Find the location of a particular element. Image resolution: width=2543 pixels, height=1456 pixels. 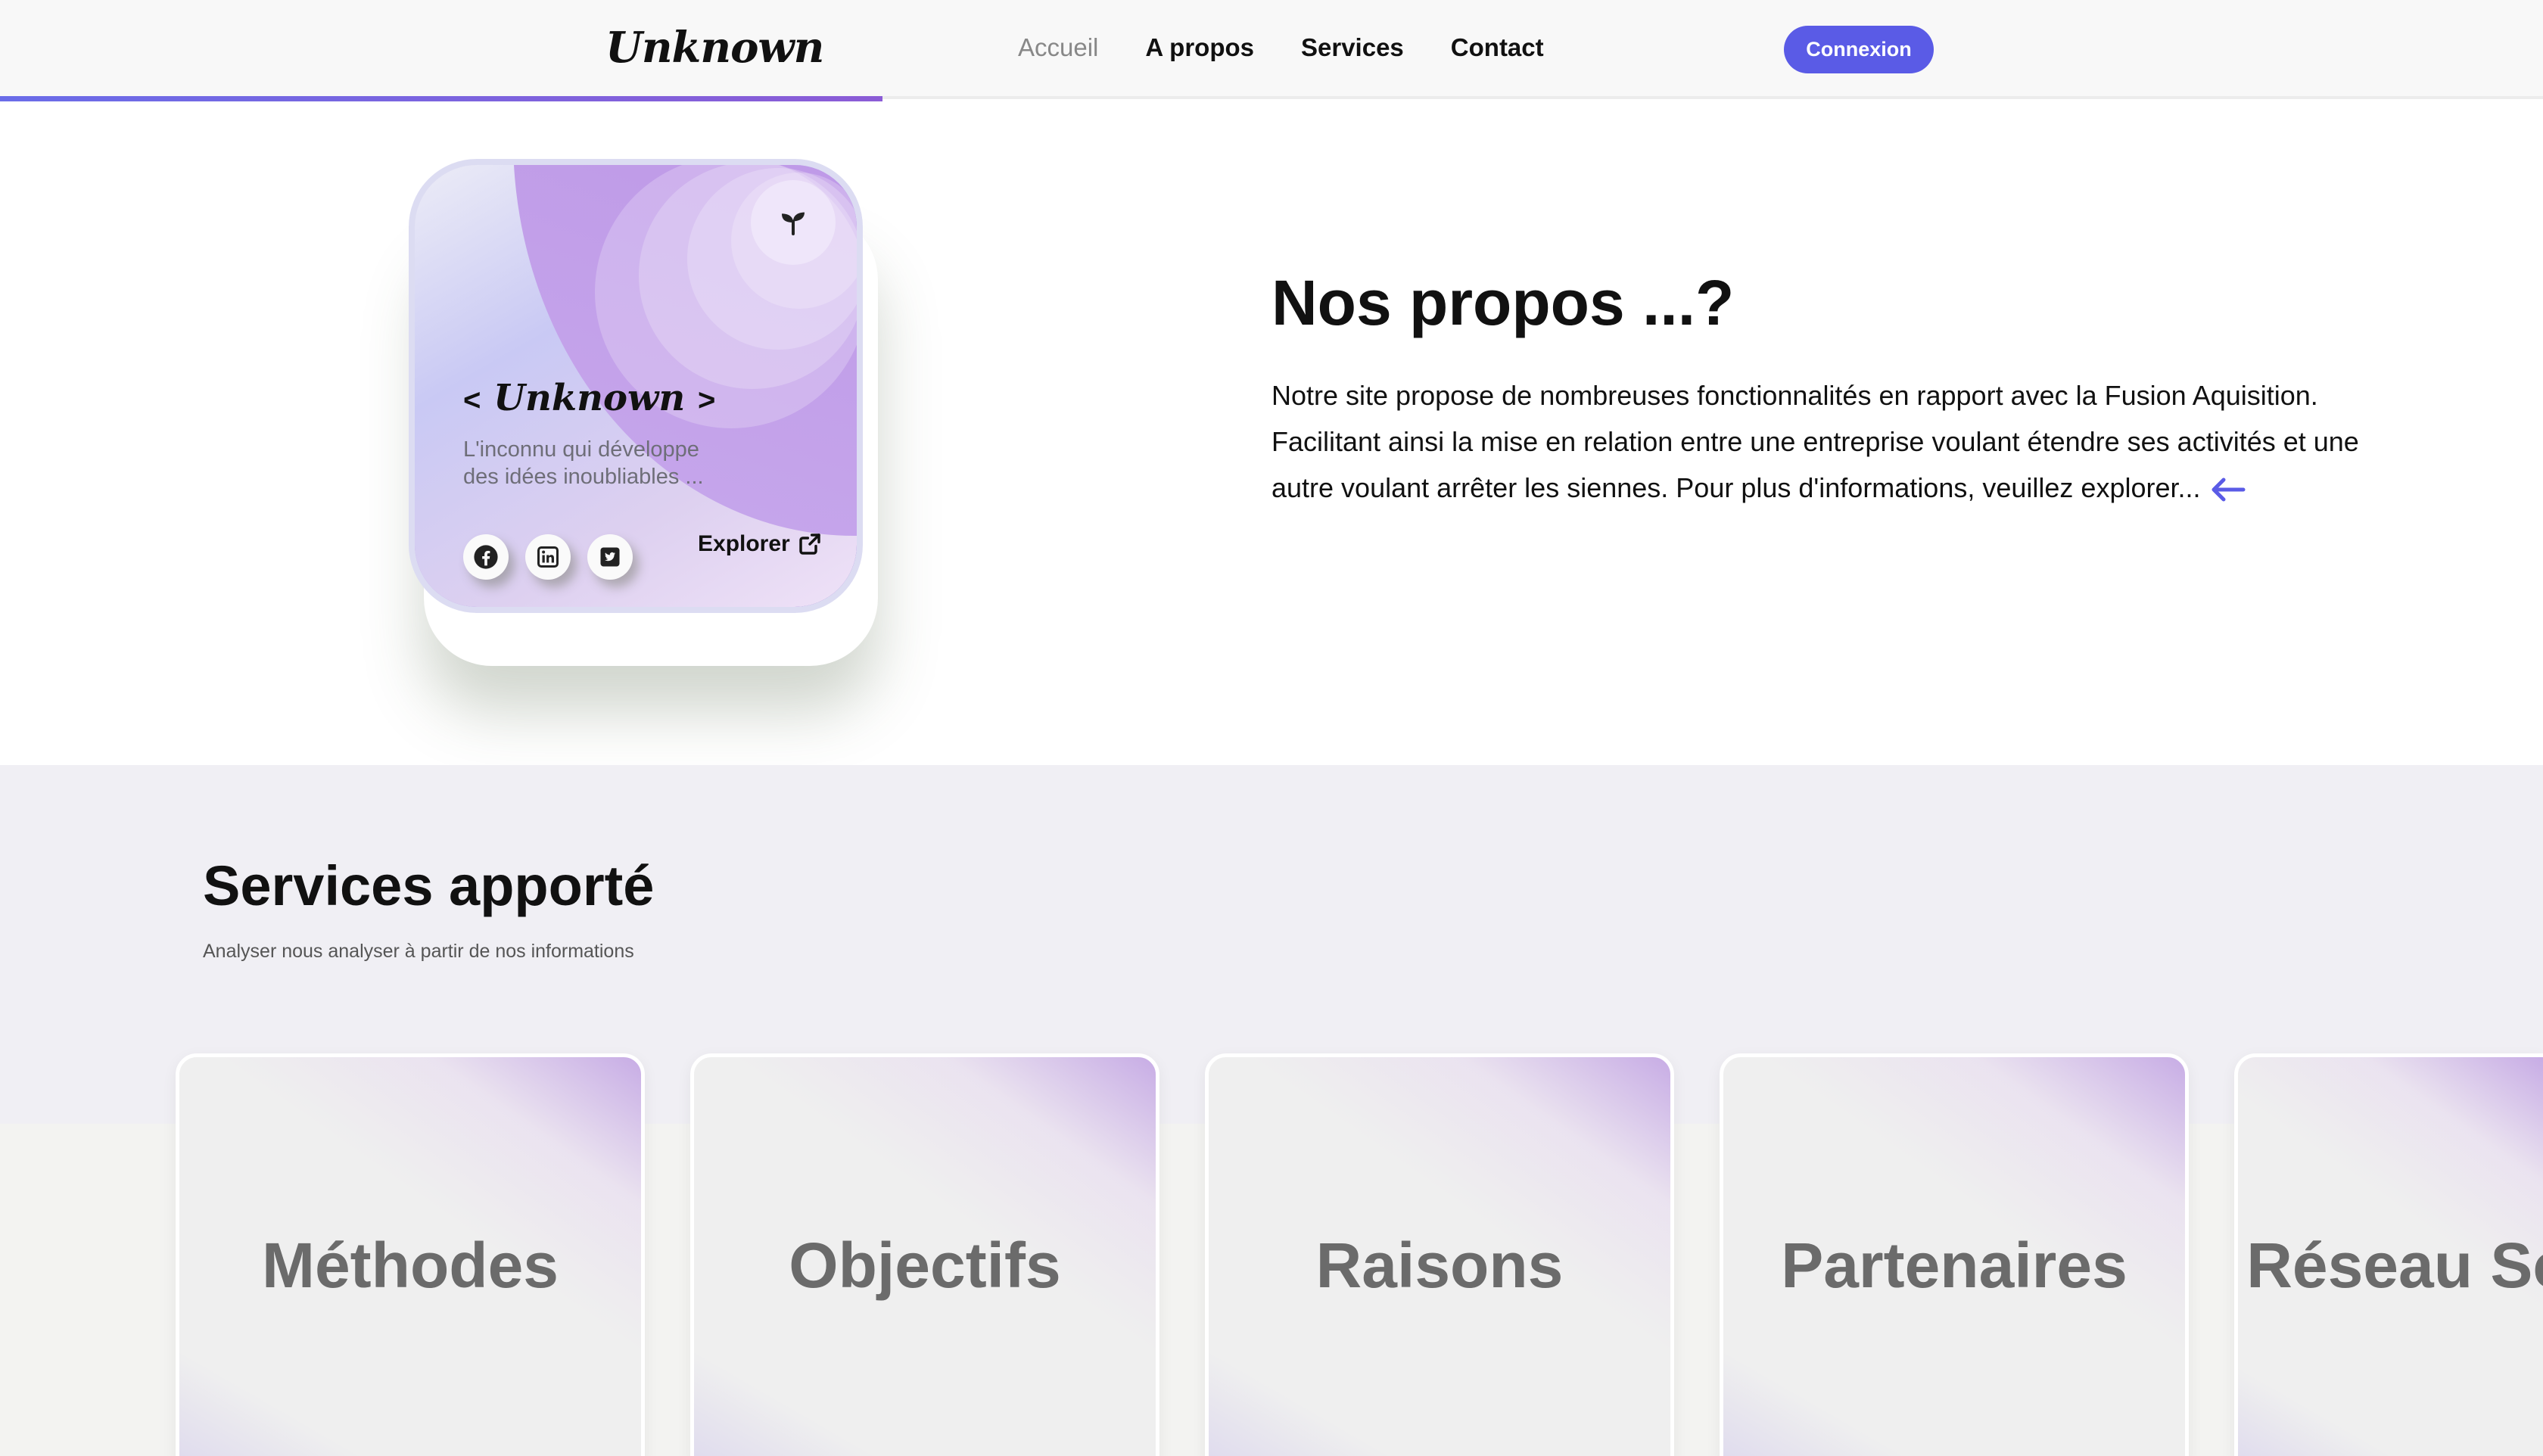

linkedin-icon is located at coordinates (548, 557).